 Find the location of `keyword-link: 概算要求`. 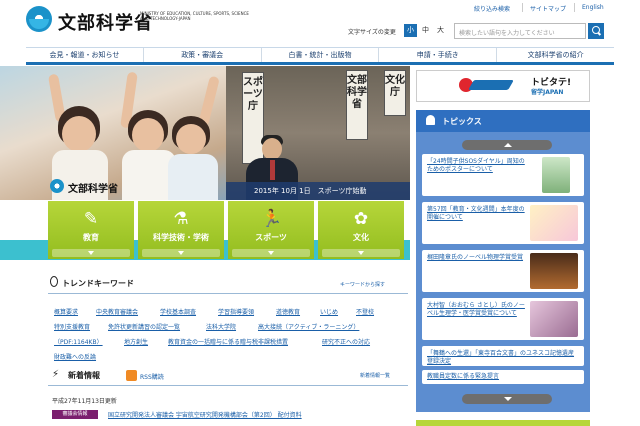

keyword-link: 概算要求 is located at coordinates (66, 311).